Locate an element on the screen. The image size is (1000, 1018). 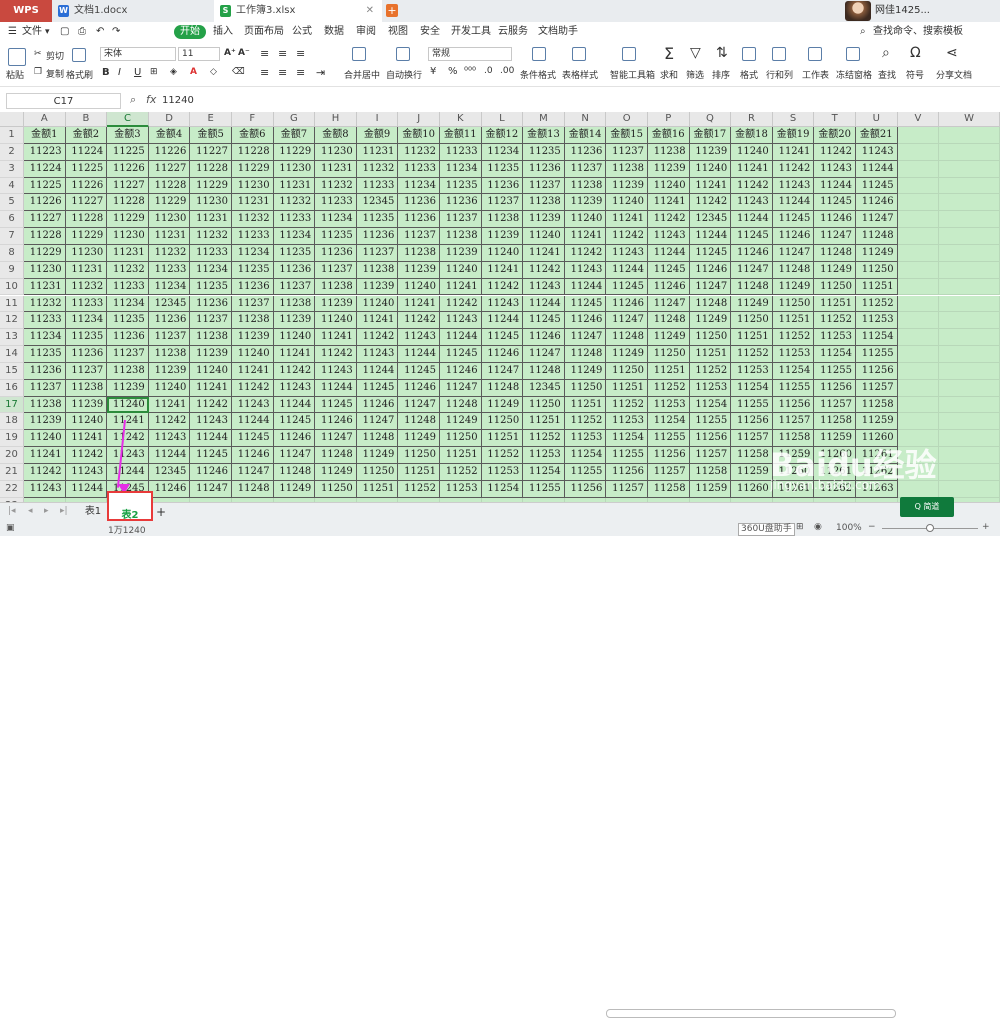
data-cell: 11234 is located at coordinates (211, 270).